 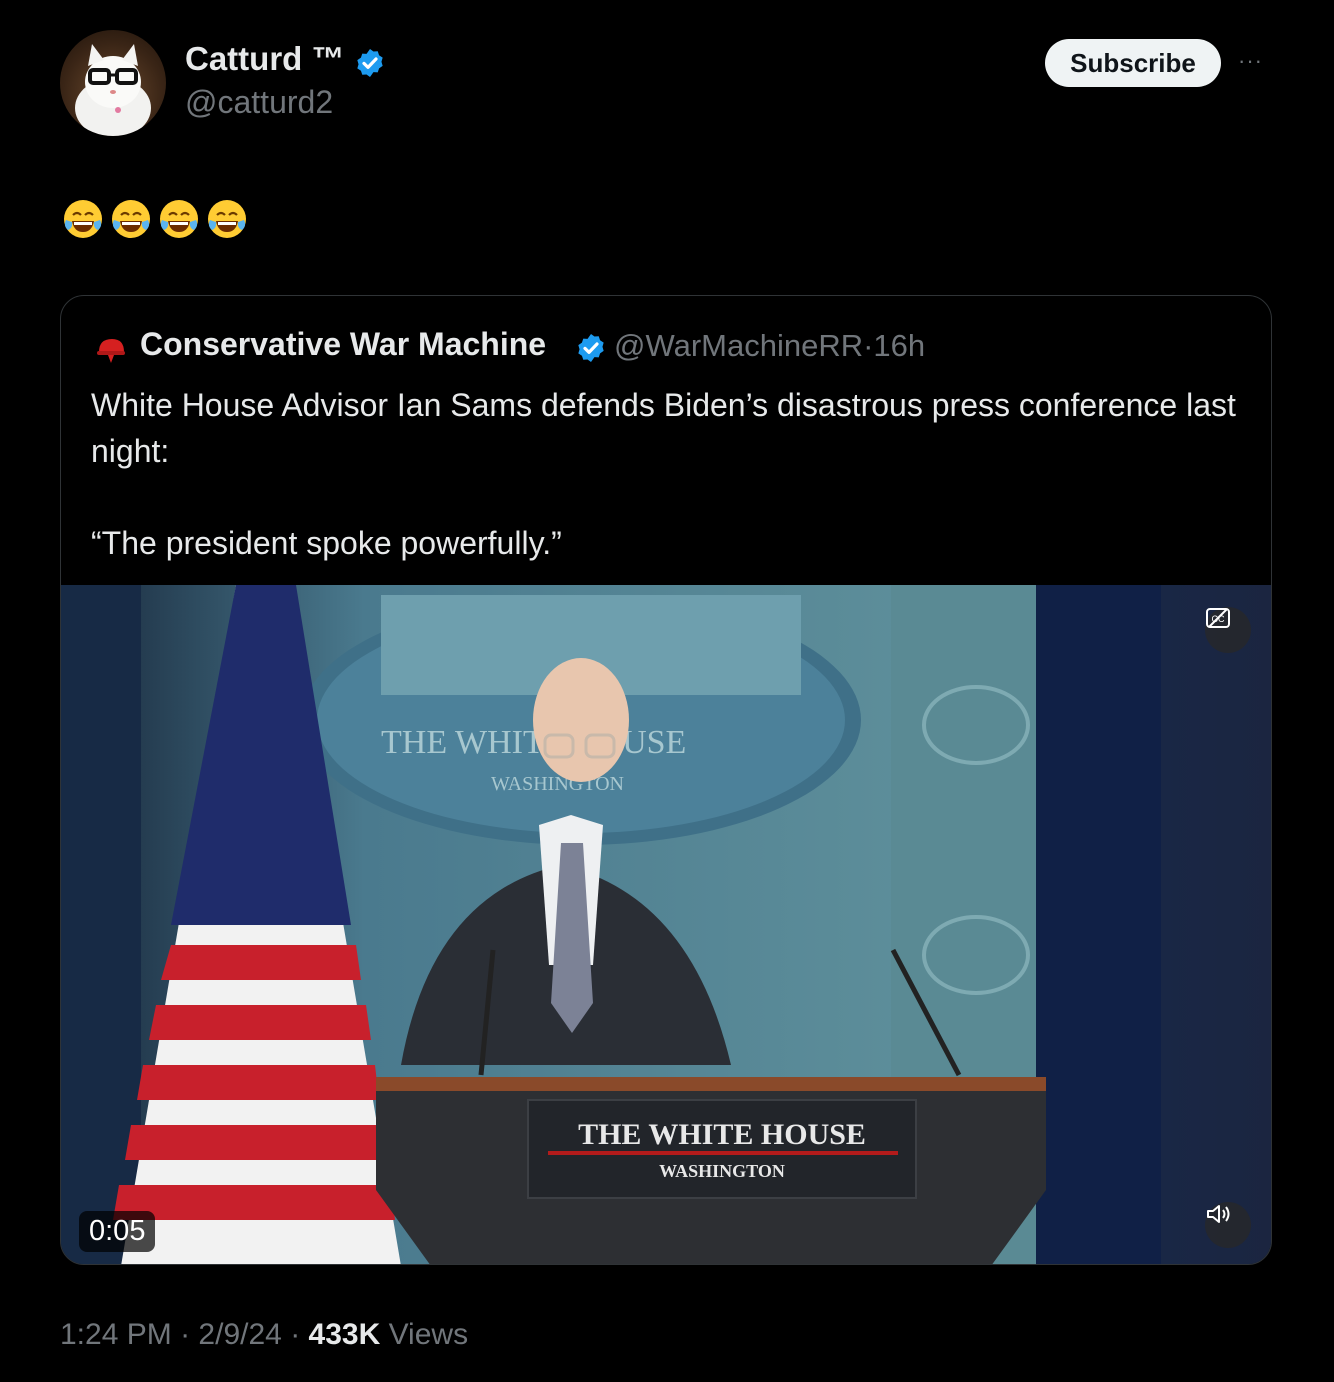 What do you see at coordinates (343, 344) in the screenshot?
I see `quoted-display-name: Conservative War Machine` at bounding box center [343, 344].